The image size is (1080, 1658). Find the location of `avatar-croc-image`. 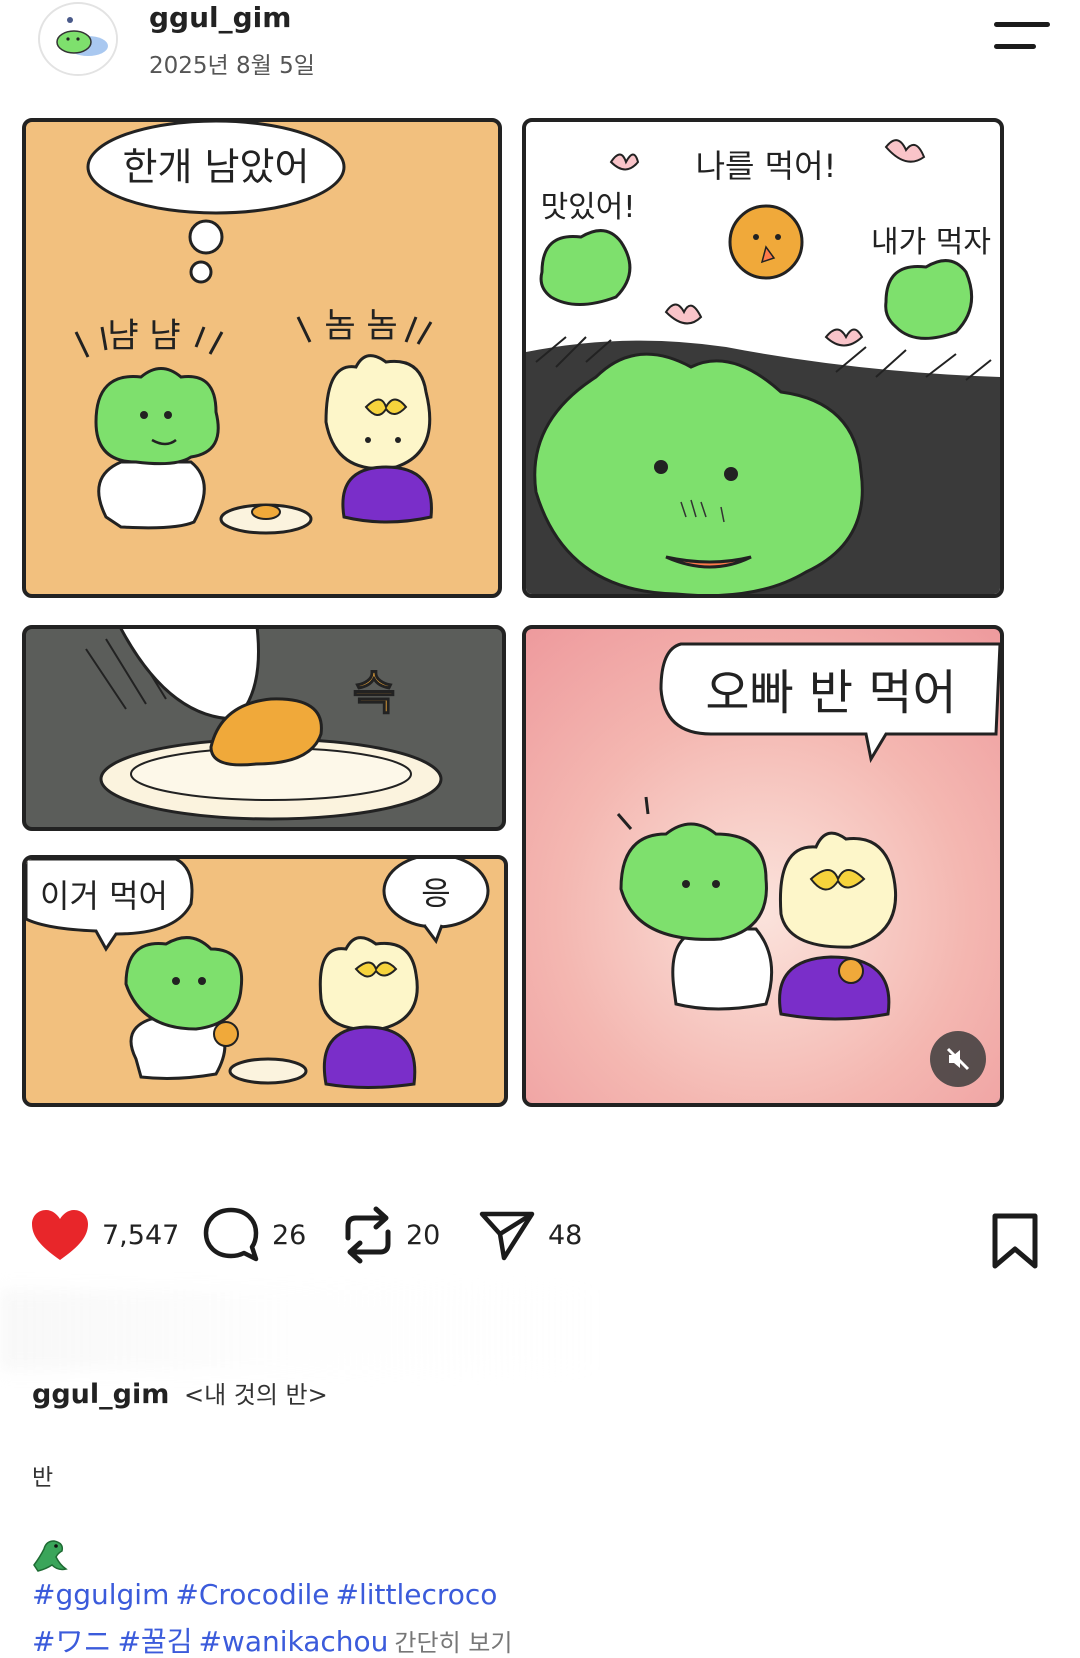

avatar-croc-image is located at coordinates (79, 40).